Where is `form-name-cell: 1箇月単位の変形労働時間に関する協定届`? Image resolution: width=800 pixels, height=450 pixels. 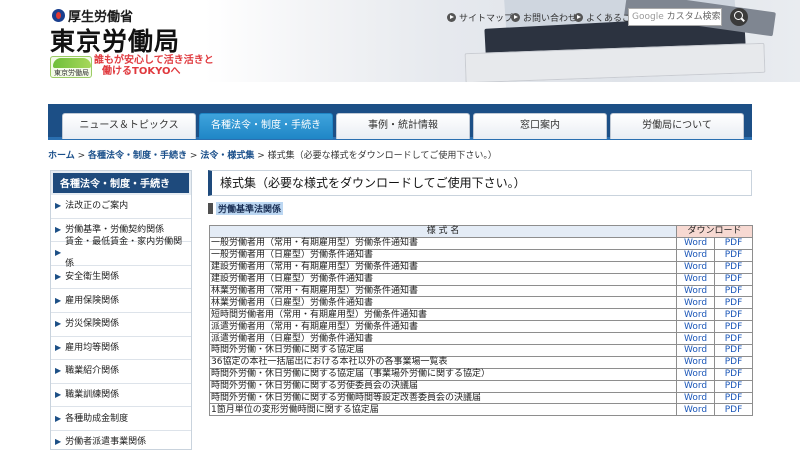 form-name-cell: 1箇月単位の変形労働時間に関する協定届 is located at coordinates (443, 410).